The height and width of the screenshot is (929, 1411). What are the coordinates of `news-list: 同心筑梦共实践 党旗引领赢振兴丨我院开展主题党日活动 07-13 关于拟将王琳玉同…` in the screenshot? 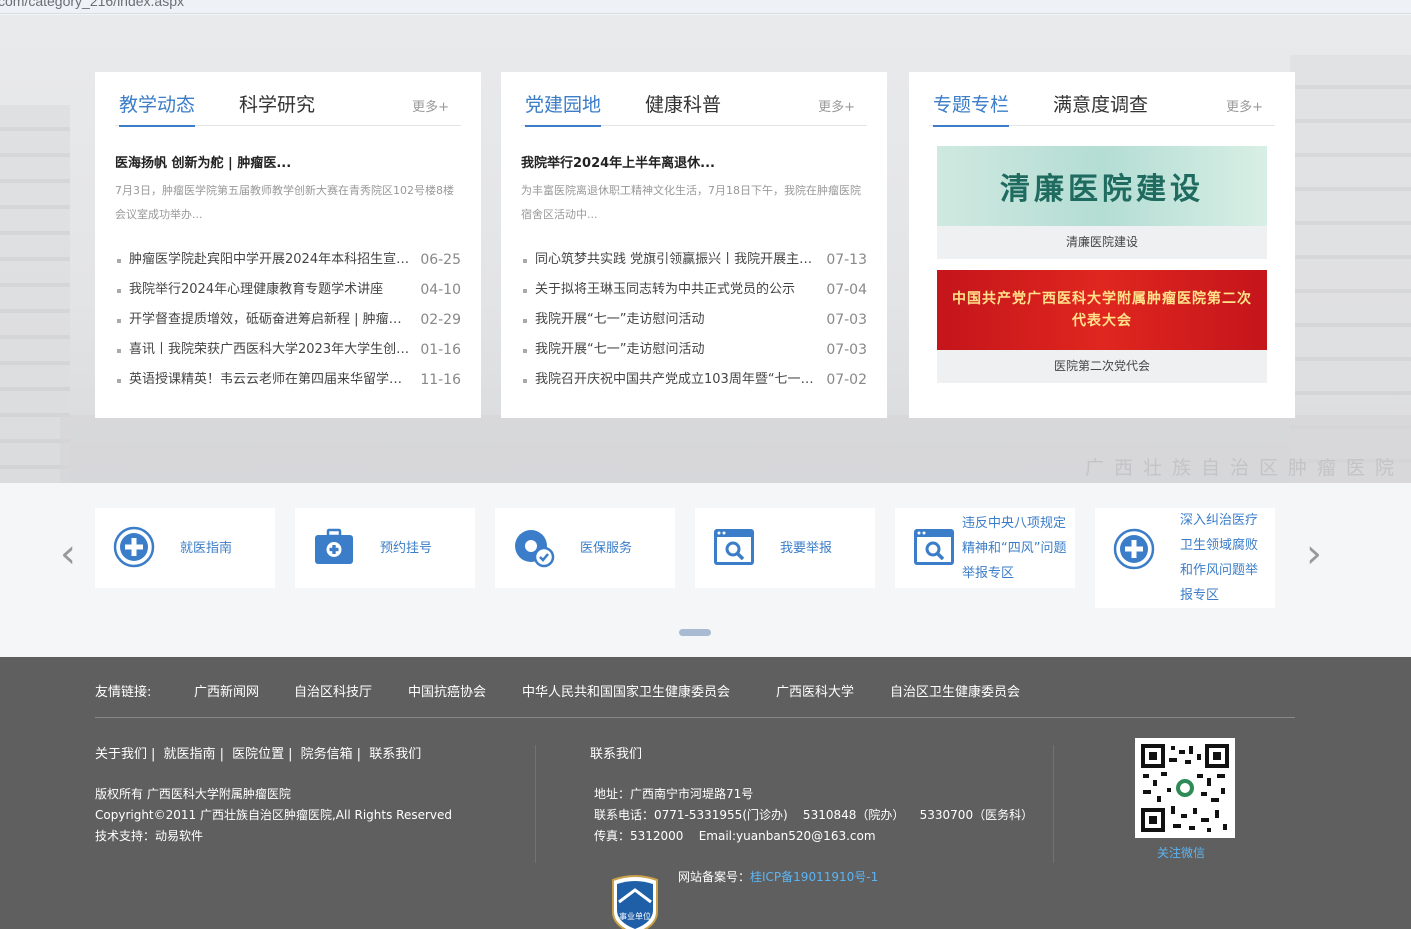 It's located at (694, 320).